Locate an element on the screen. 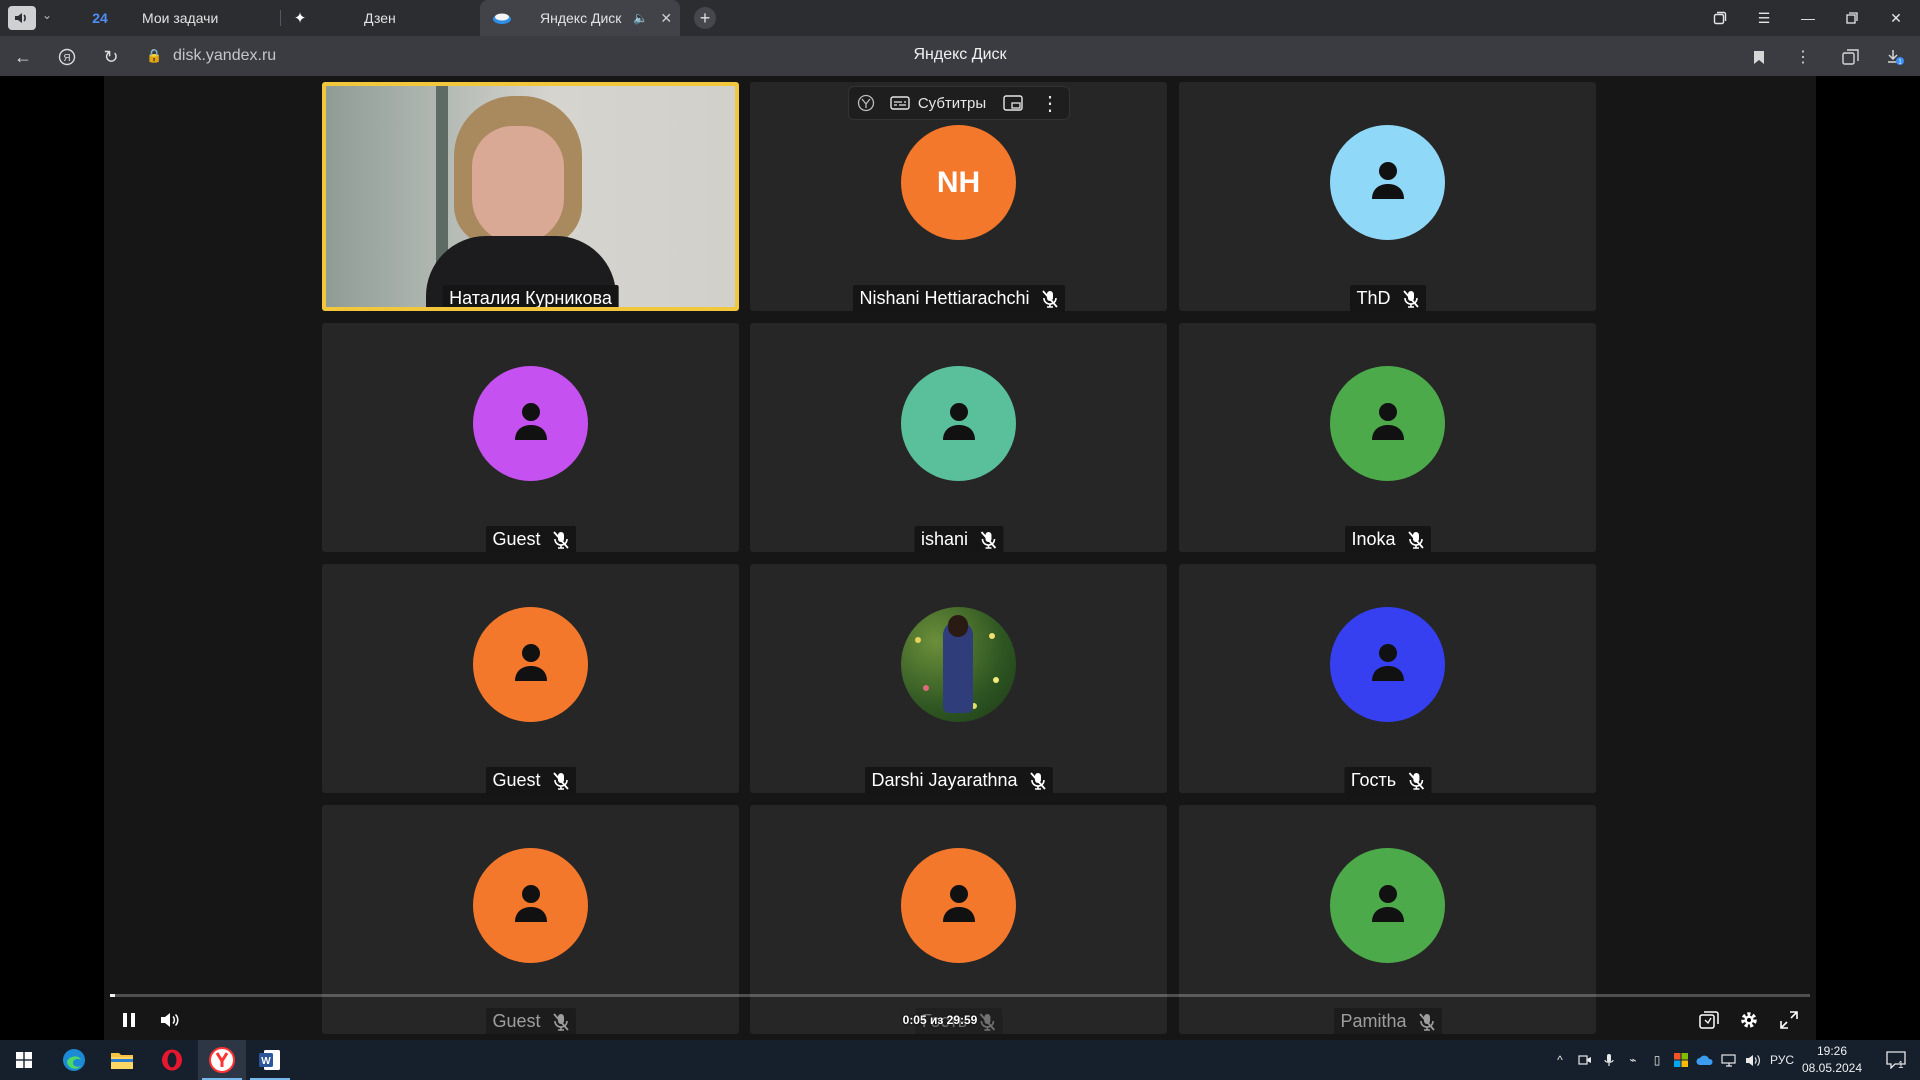 This screenshot has width=1920, height=1080. participant-name-label: Inoka is located at coordinates (1387, 539).